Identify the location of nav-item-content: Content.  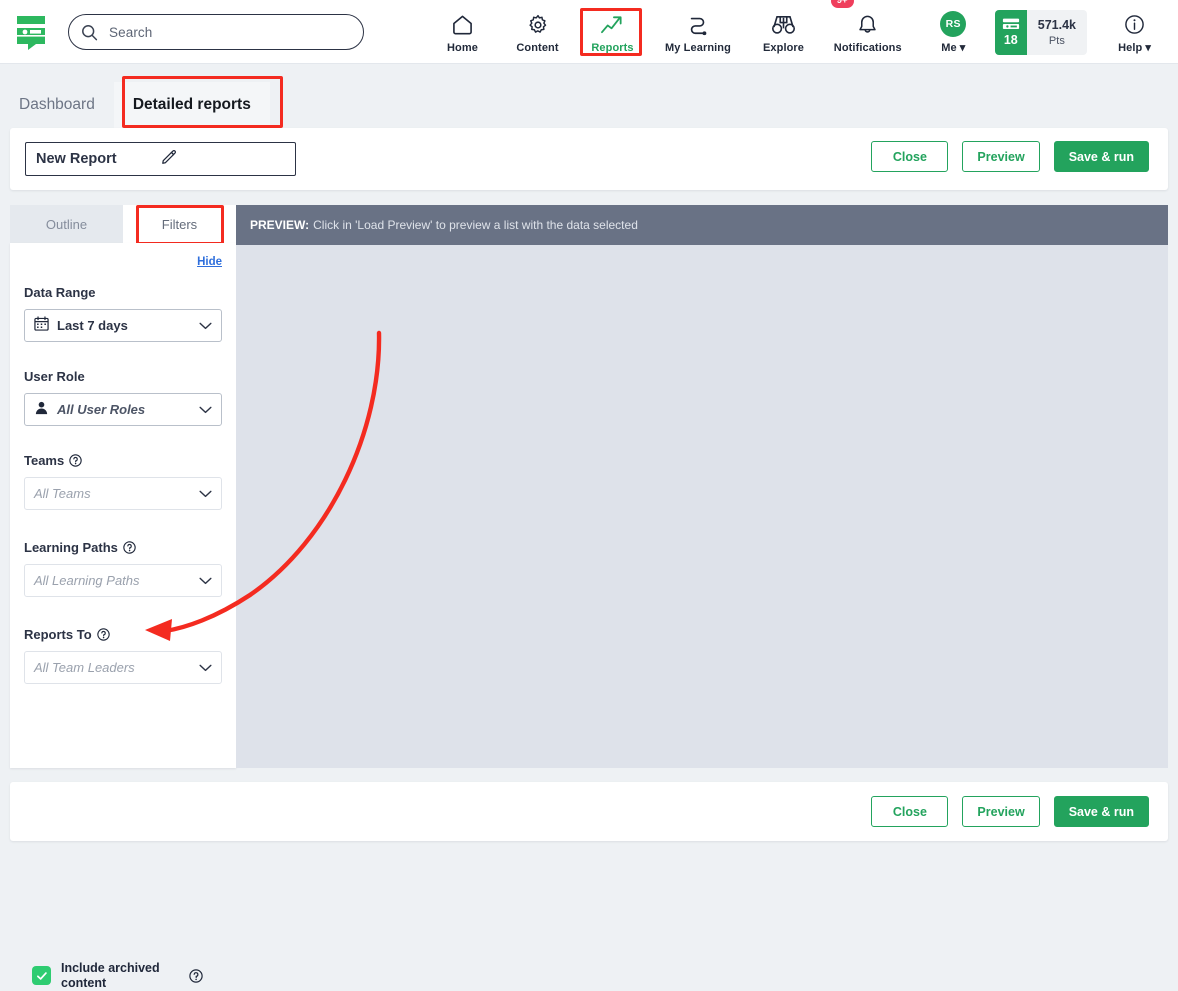
(537, 32).